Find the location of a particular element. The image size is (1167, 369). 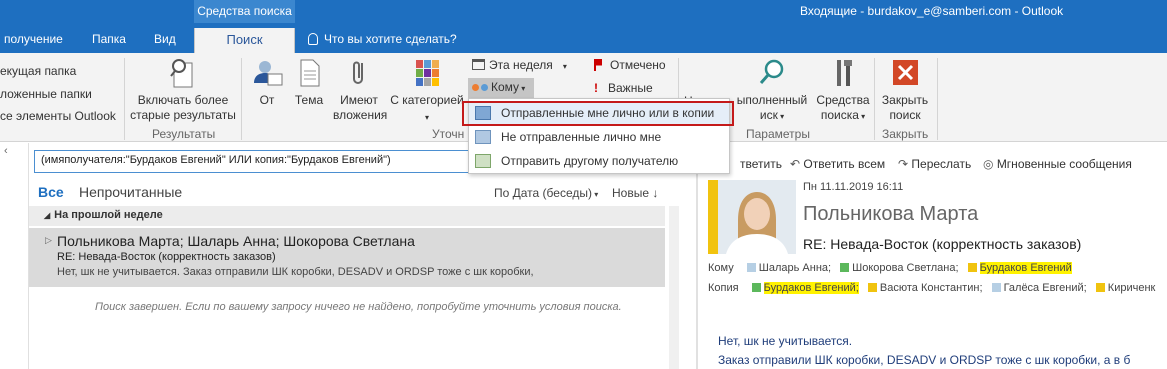

include-older-results-button: Включать более старые результаты is located at coordinates (183, 90).